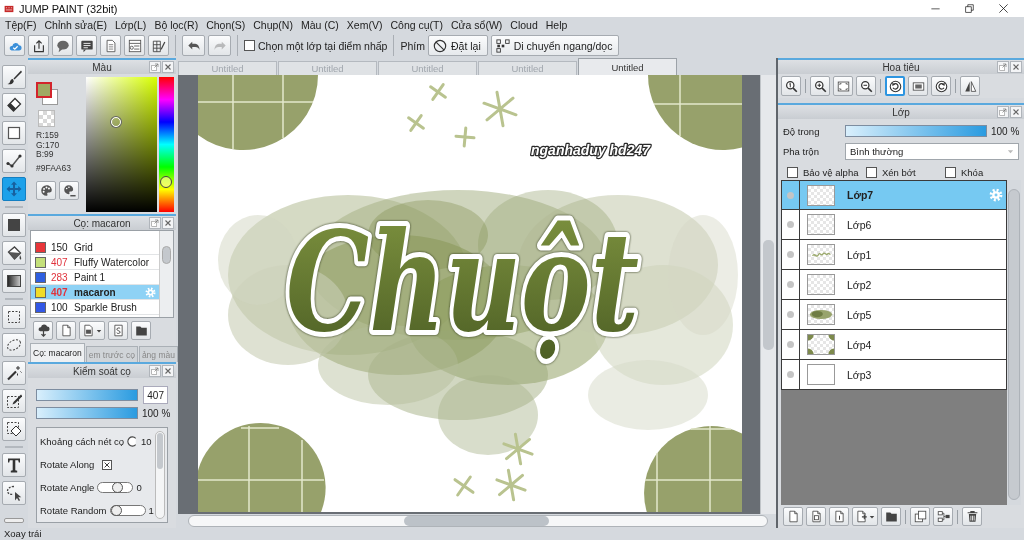  What do you see at coordinates (894, 195) in the screenshot?
I see `layer-row: Lớp7` at bounding box center [894, 195].